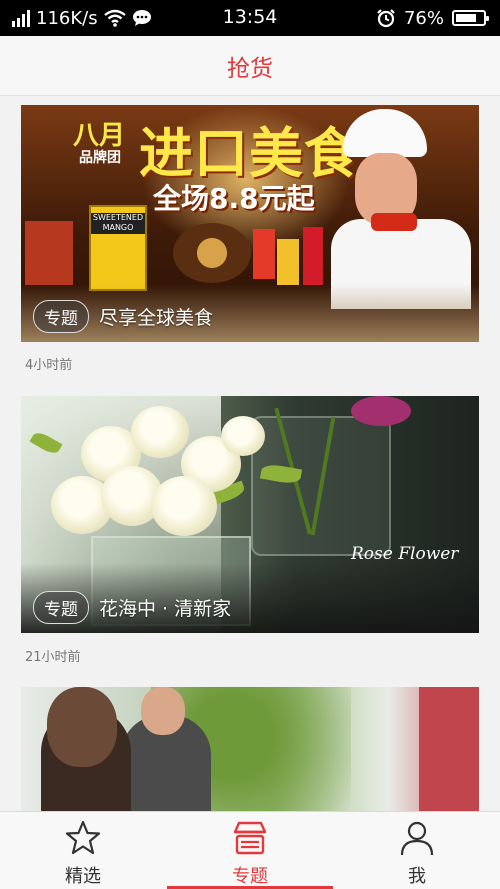 Image resolution: width=500 pixels, height=889 pixels. I want to click on battery-percent: 76%, so click(423, 18).